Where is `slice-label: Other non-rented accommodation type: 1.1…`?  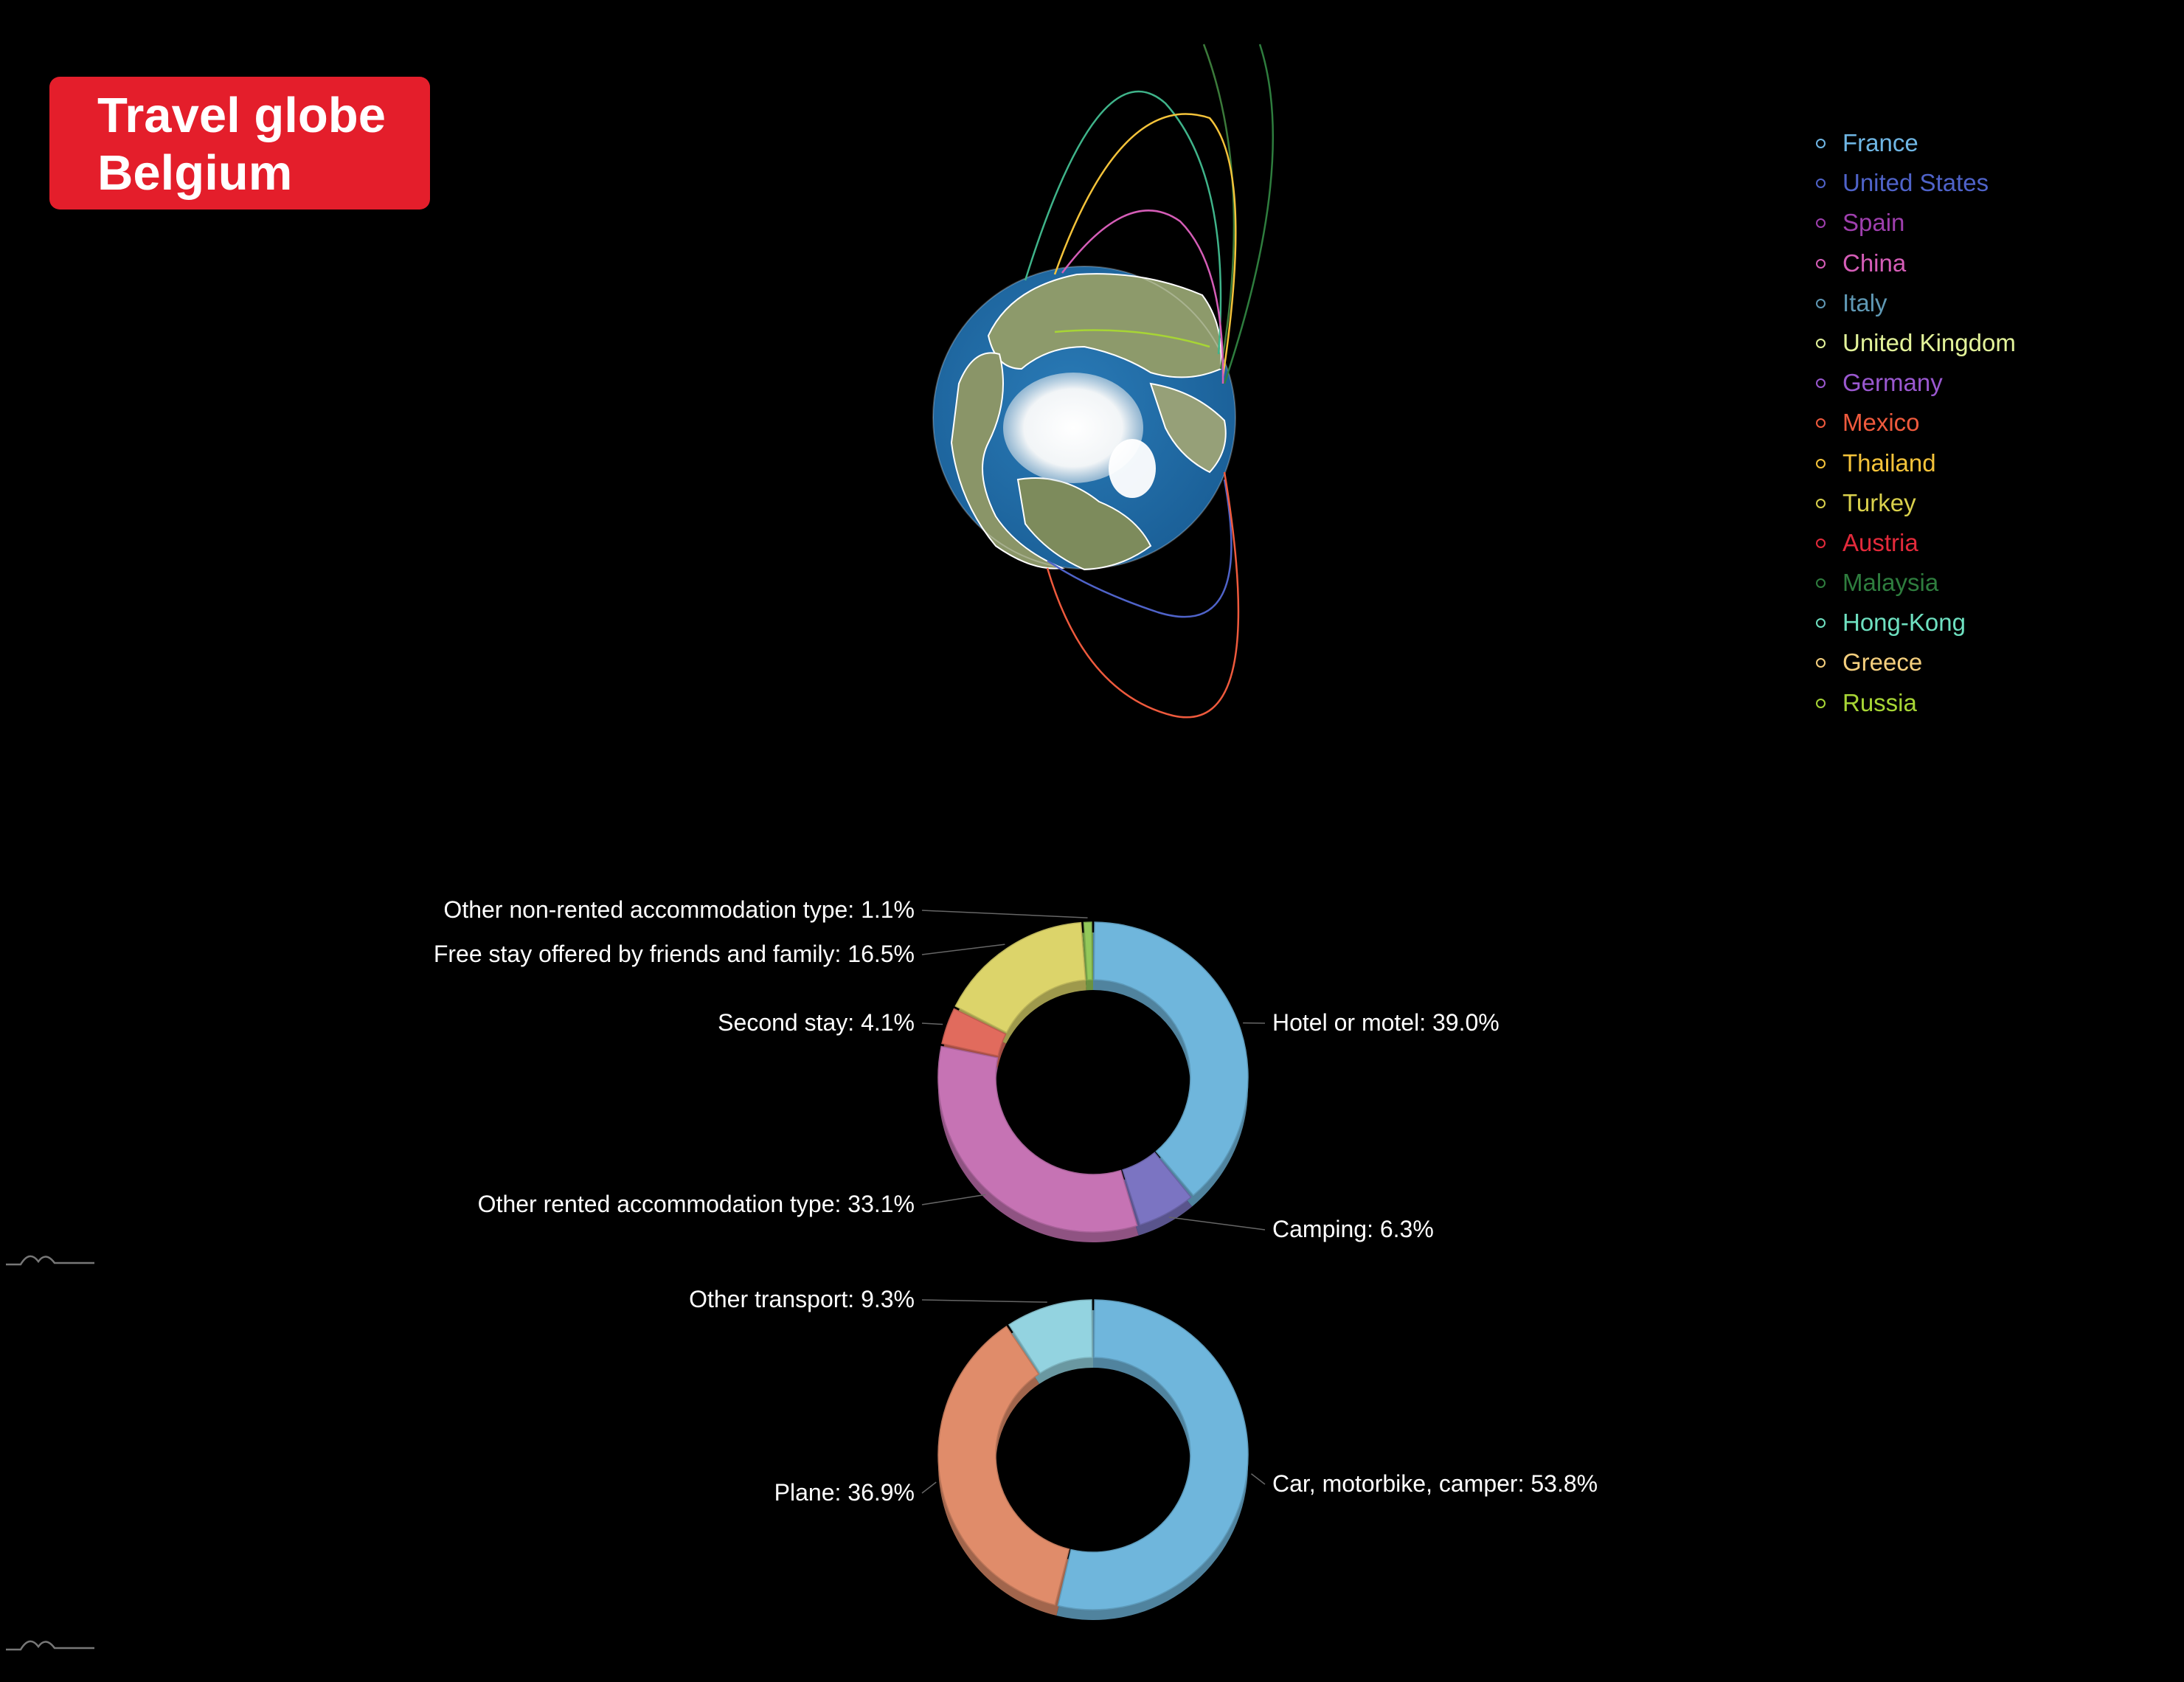 slice-label: Other non-rented accommodation type: 1.1… is located at coordinates (679, 909).